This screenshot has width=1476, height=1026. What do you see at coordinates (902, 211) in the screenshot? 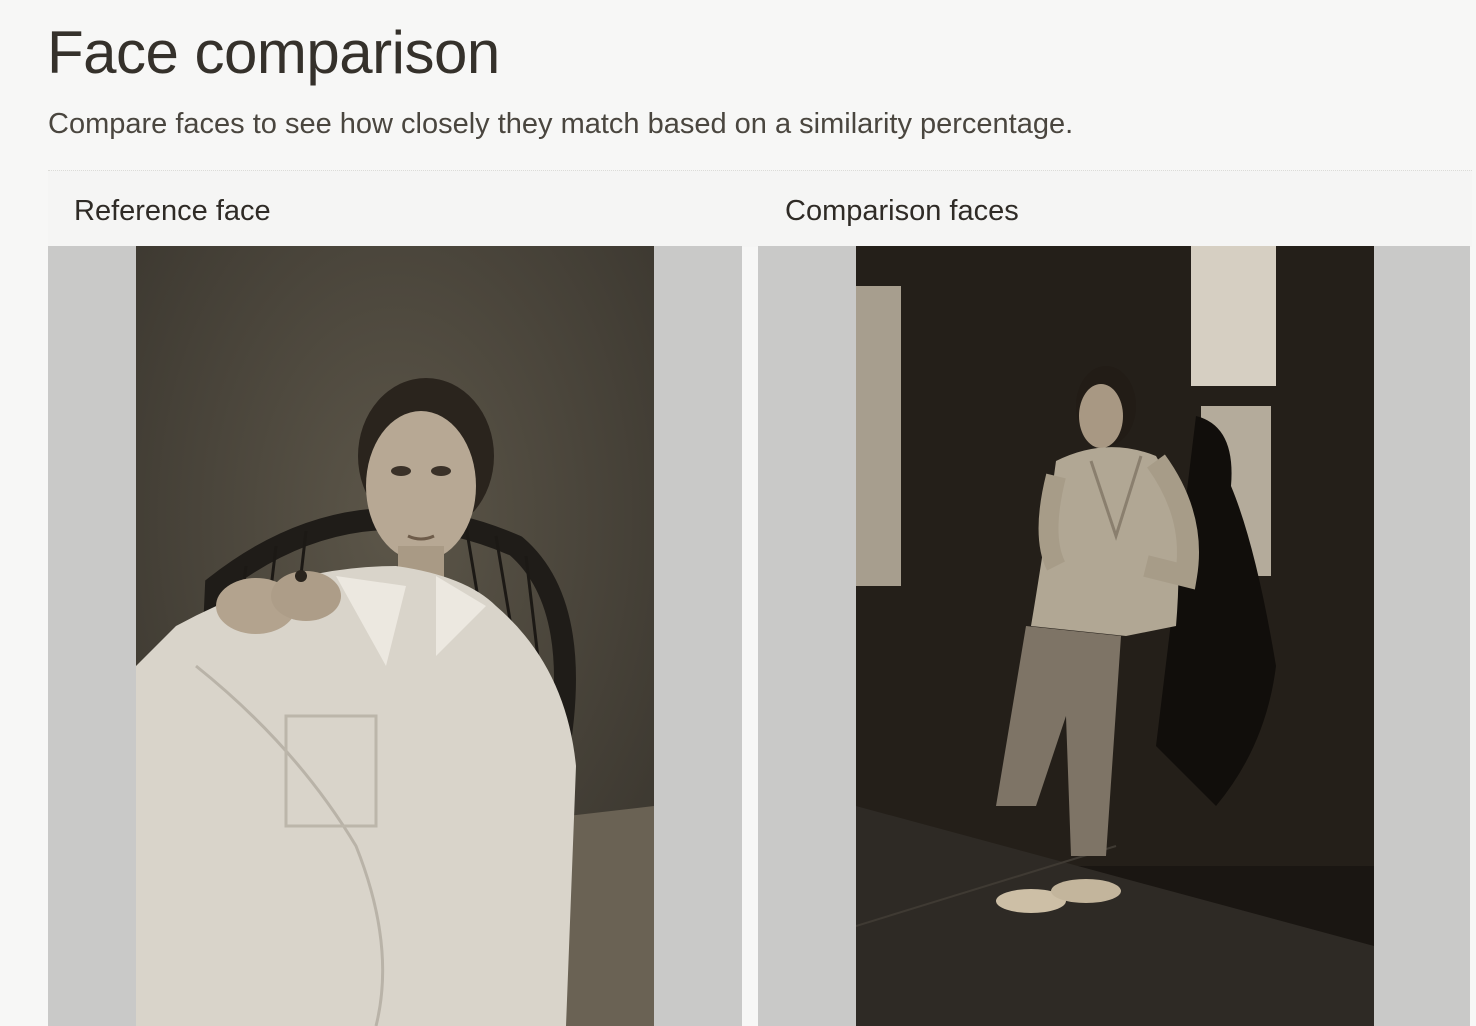
I see `comparison-faces-label: Comparison faces` at bounding box center [902, 211].